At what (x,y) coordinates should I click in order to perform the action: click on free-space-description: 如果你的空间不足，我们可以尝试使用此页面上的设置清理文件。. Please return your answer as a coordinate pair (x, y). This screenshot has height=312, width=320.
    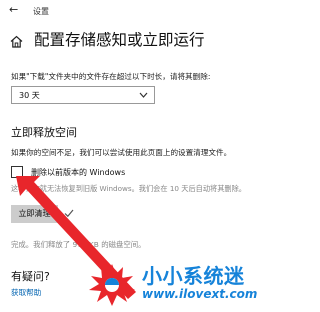
    Looking at the image, I should click on (121, 152).